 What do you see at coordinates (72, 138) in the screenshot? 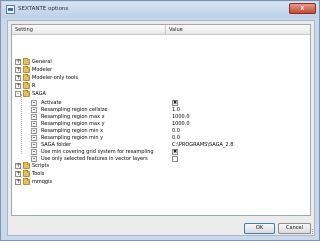
I see `setting-label: Resampling region min y` at bounding box center [72, 138].